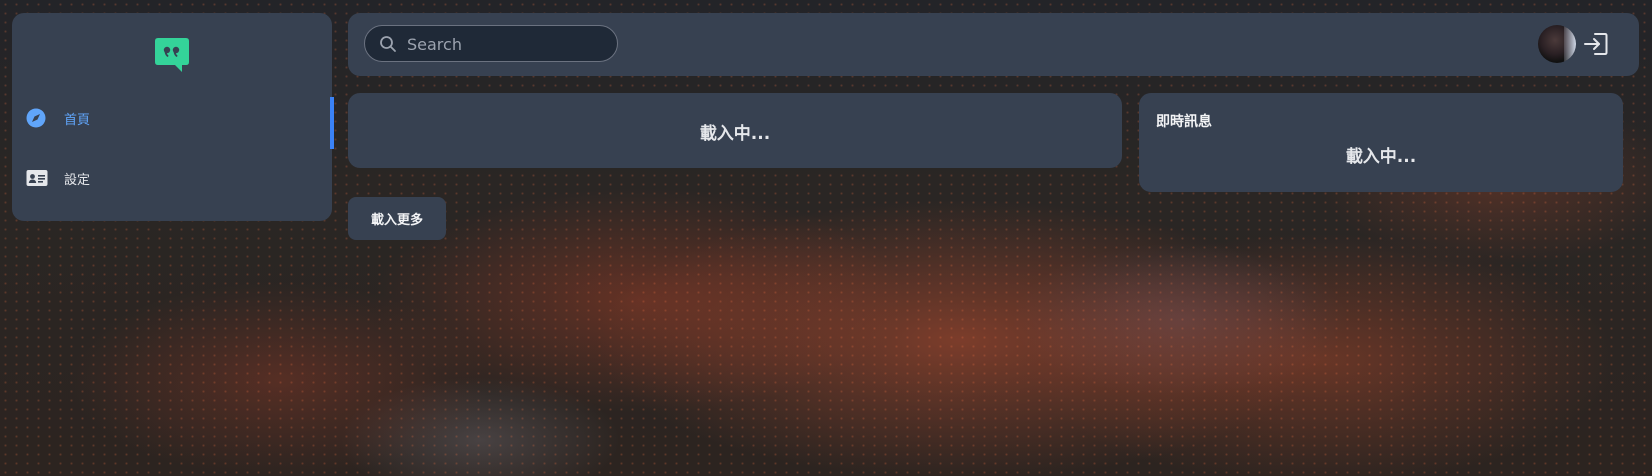 Image resolution: width=1652 pixels, height=476 pixels. What do you see at coordinates (37, 178) in the screenshot?
I see `id-card-icon` at bounding box center [37, 178].